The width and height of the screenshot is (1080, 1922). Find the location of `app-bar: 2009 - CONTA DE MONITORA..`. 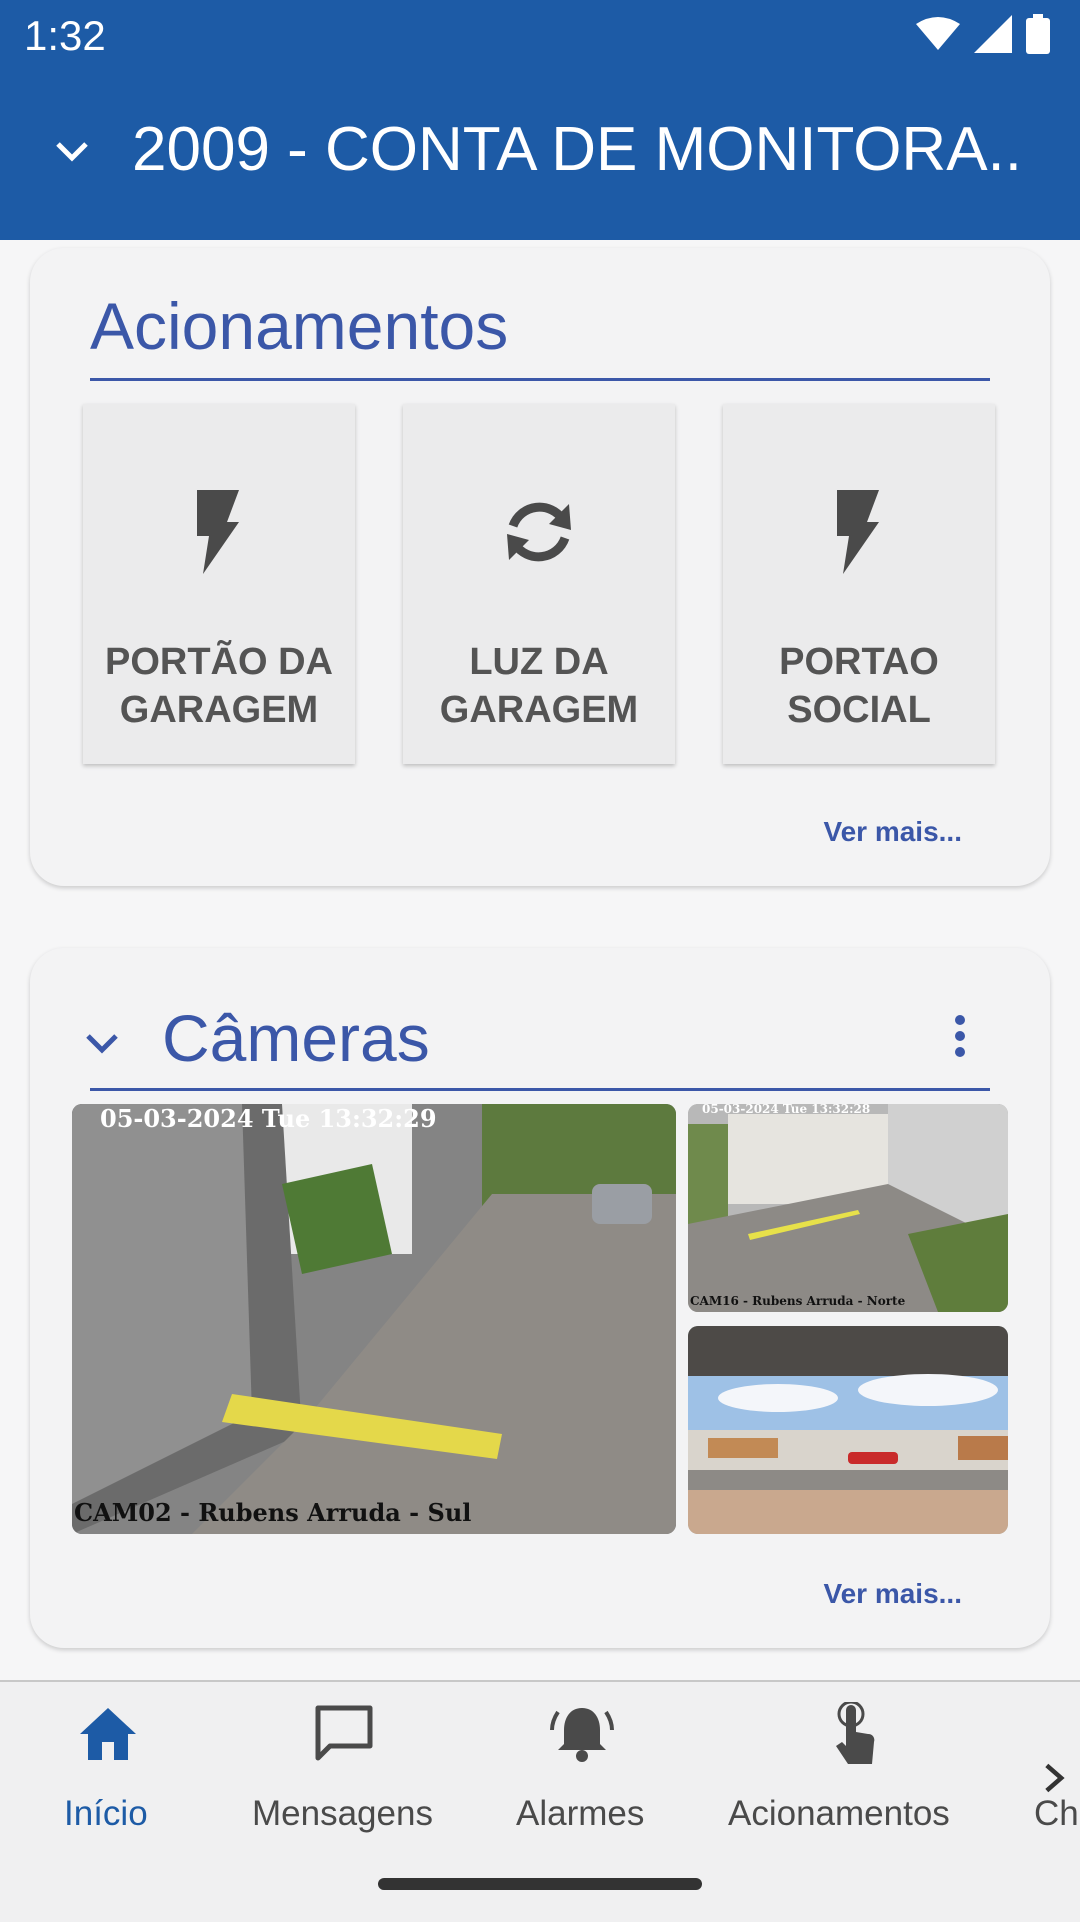

app-bar: 2009 - CONTA DE MONITORA.. is located at coordinates (540, 157).